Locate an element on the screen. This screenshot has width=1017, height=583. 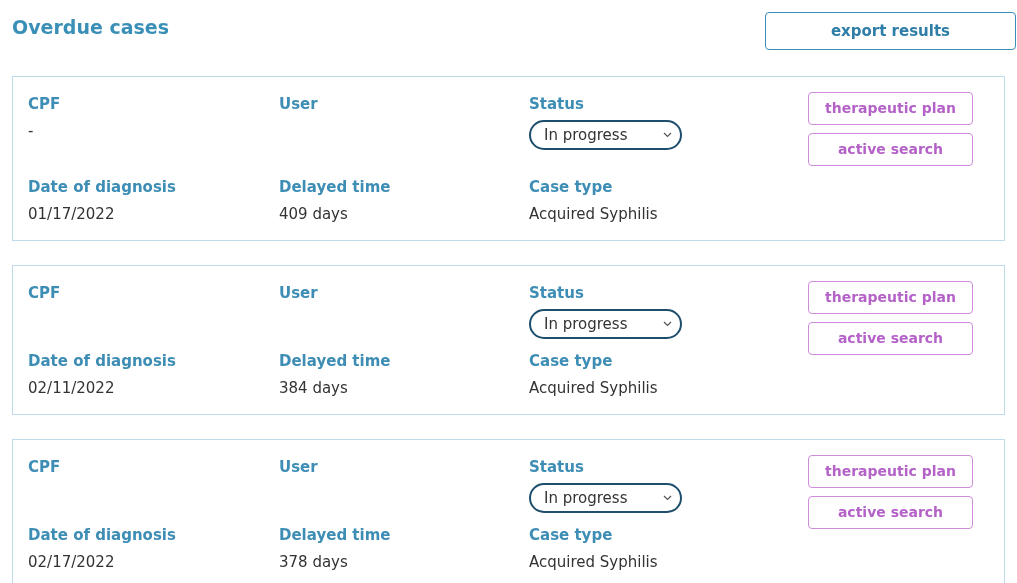
field-value: 02/11/2022 is located at coordinates (71, 388).